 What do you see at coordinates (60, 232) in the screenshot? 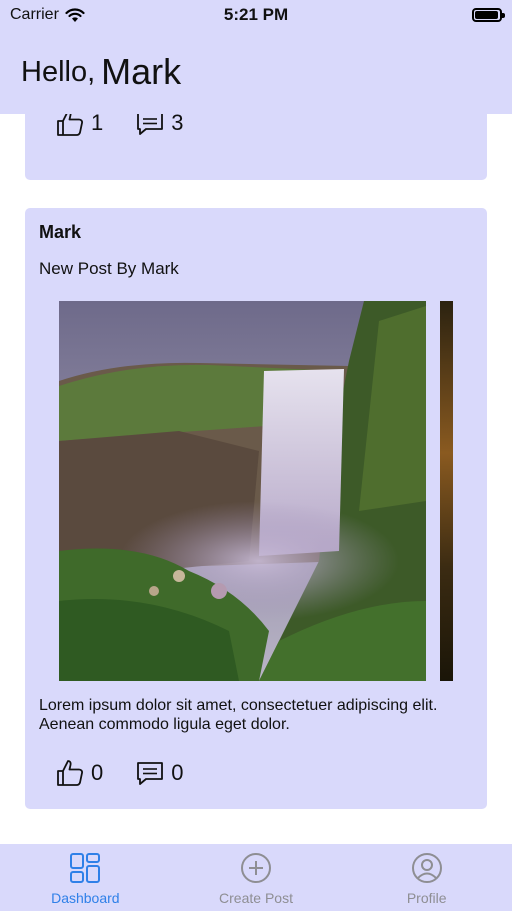
I see `post-author: Mark` at bounding box center [60, 232].